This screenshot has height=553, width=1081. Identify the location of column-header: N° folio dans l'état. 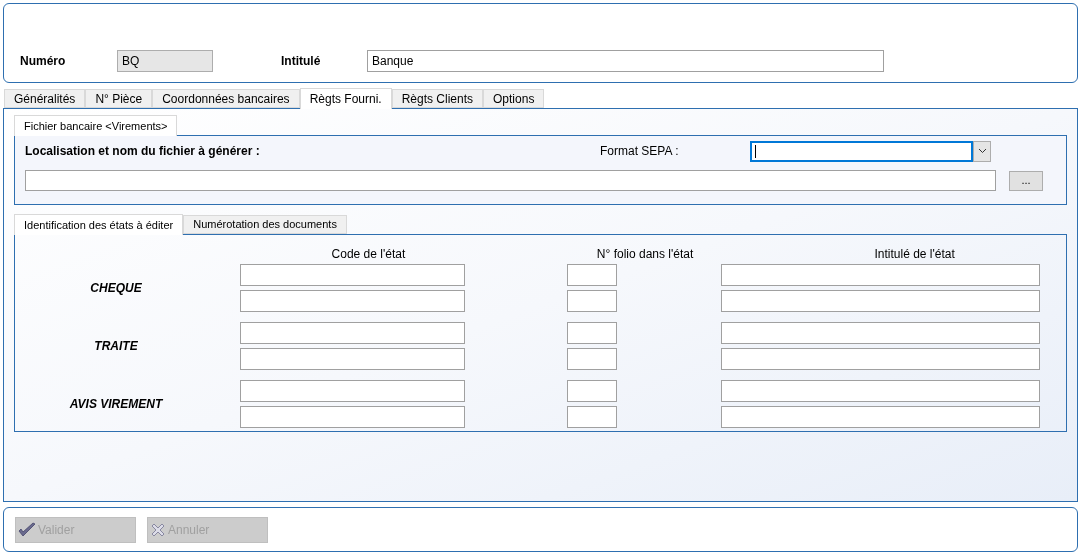
(645, 254).